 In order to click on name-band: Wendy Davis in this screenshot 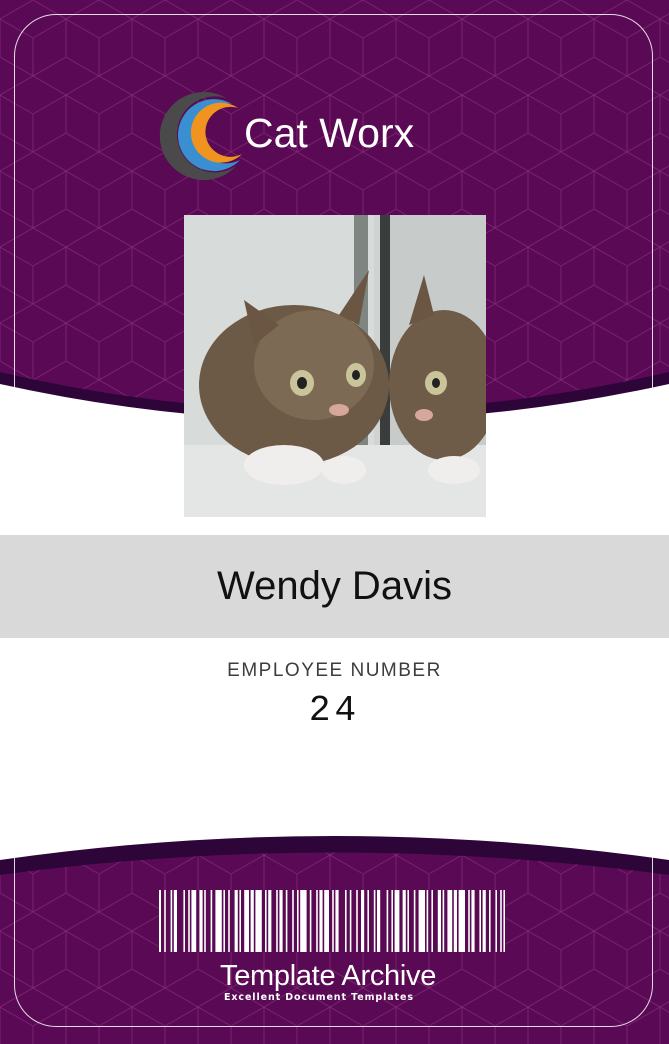, I will do `click(334, 586)`.